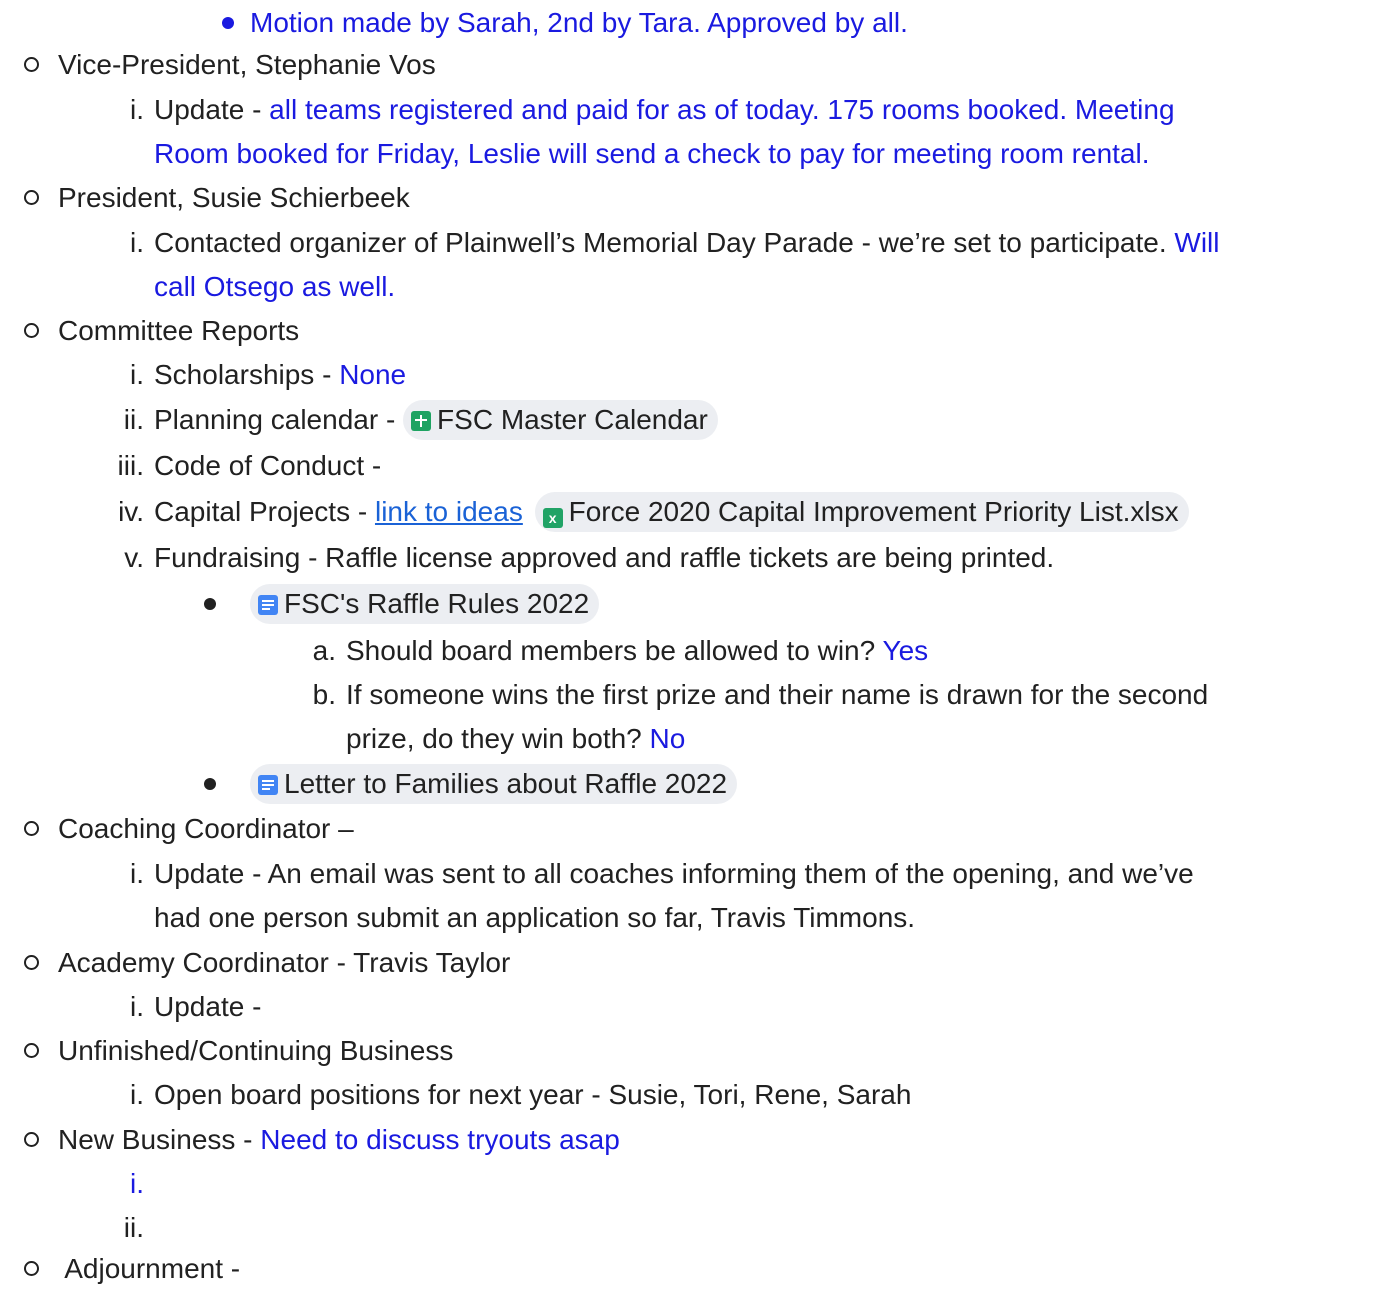  Describe the element at coordinates (131, 511) in the screenshot. I see `list-number: iv.` at that location.